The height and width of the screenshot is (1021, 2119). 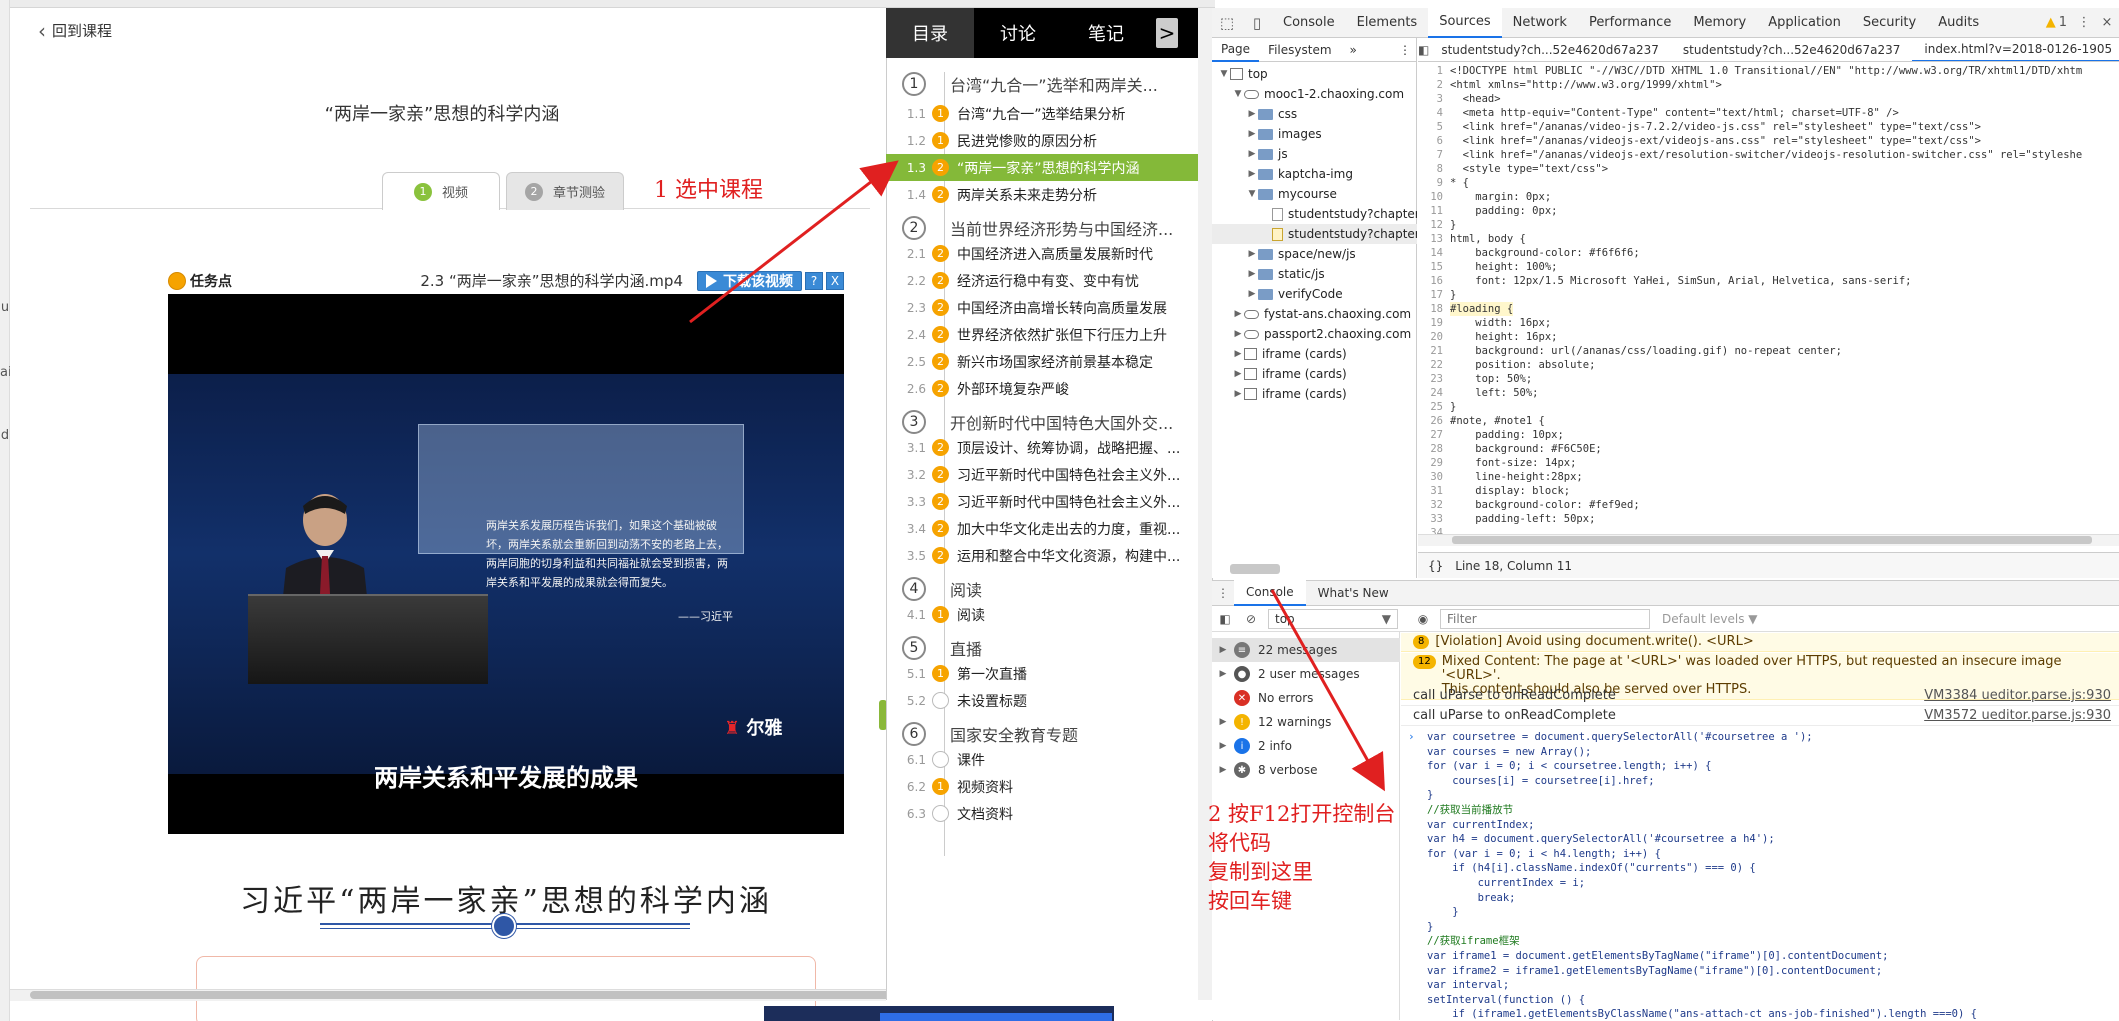 What do you see at coordinates (1042, 361) in the screenshot?
I see `catalog-section: 2.5 2 新兴市场国家经济前景基本稳定` at bounding box center [1042, 361].